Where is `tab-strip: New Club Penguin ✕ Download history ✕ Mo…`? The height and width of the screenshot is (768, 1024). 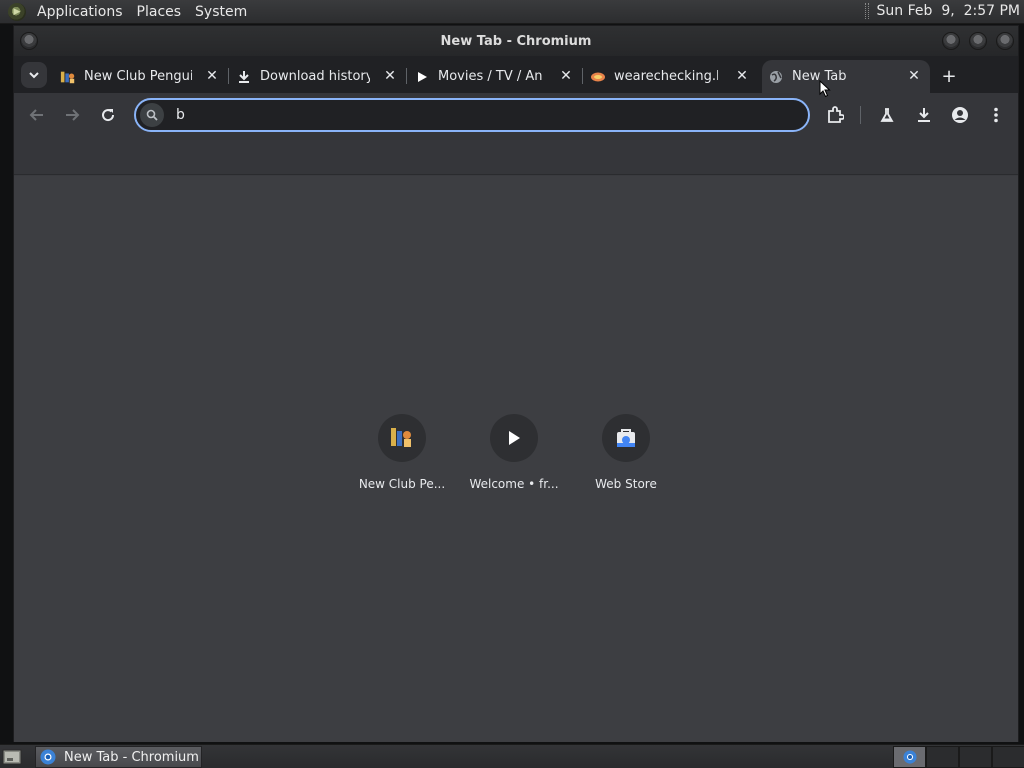
tab-strip: New Club Penguin ✕ Download history ✕ Mo… is located at coordinates (516, 74).